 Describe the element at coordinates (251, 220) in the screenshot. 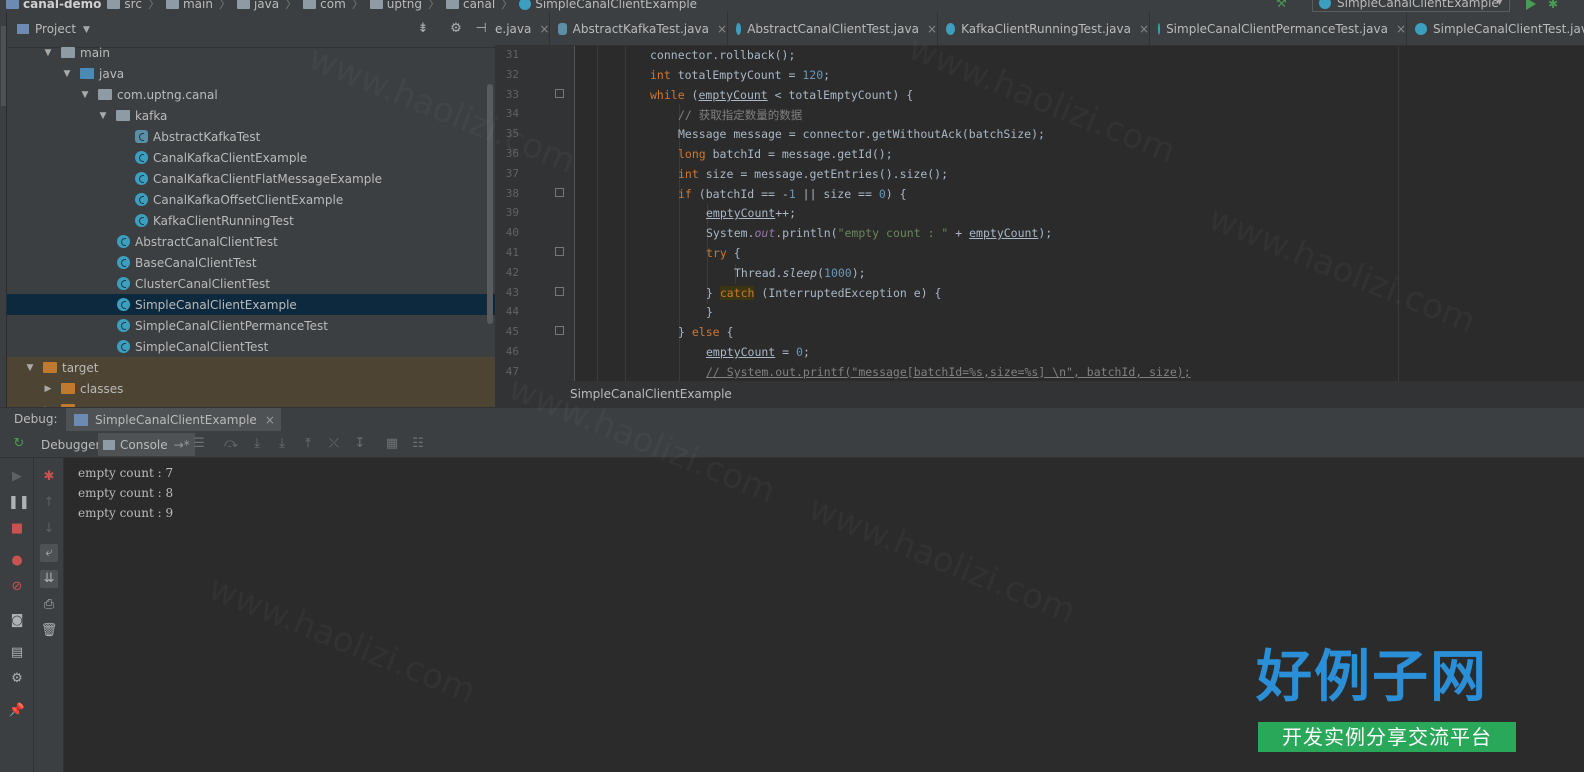

I see `tree-item-class: KafkaClientRunningTest` at that location.